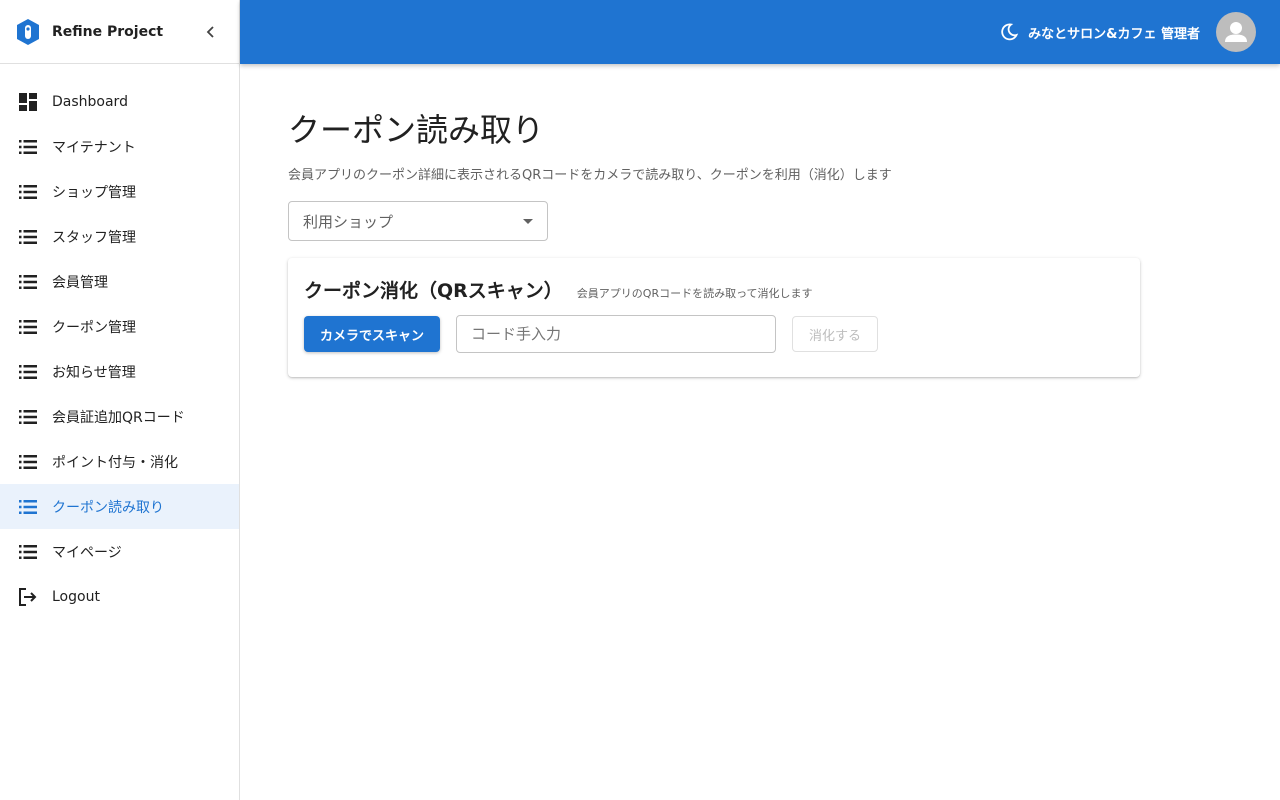 This screenshot has width=1280, height=800. What do you see at coordinates (416, 130) in the screenshot?
I see `page-title: クーポン読み取り` at bounding box center [416, 130].